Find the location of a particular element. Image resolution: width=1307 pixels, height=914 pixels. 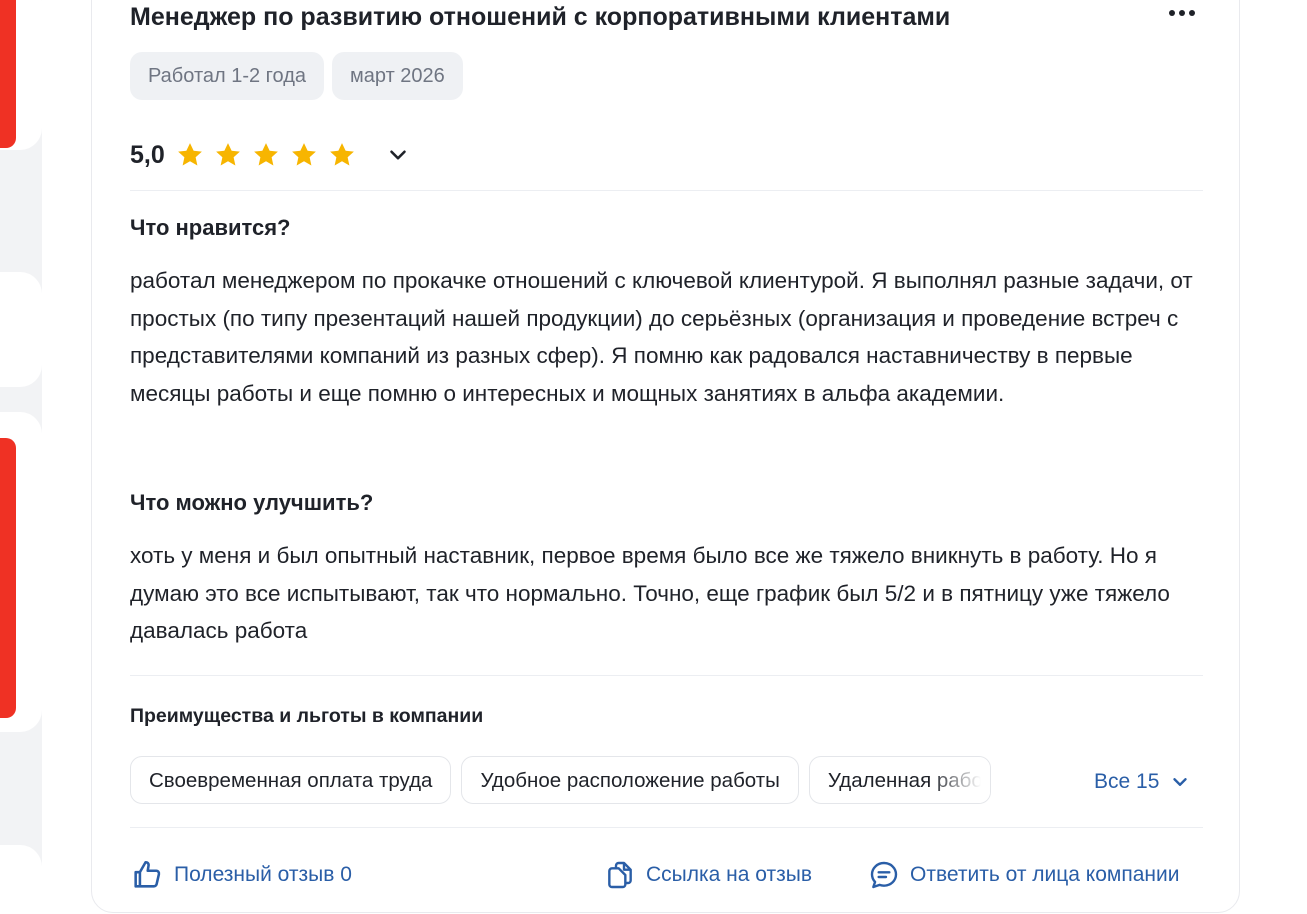

rating-row: 5,0 is located at coordinates (270, 155).